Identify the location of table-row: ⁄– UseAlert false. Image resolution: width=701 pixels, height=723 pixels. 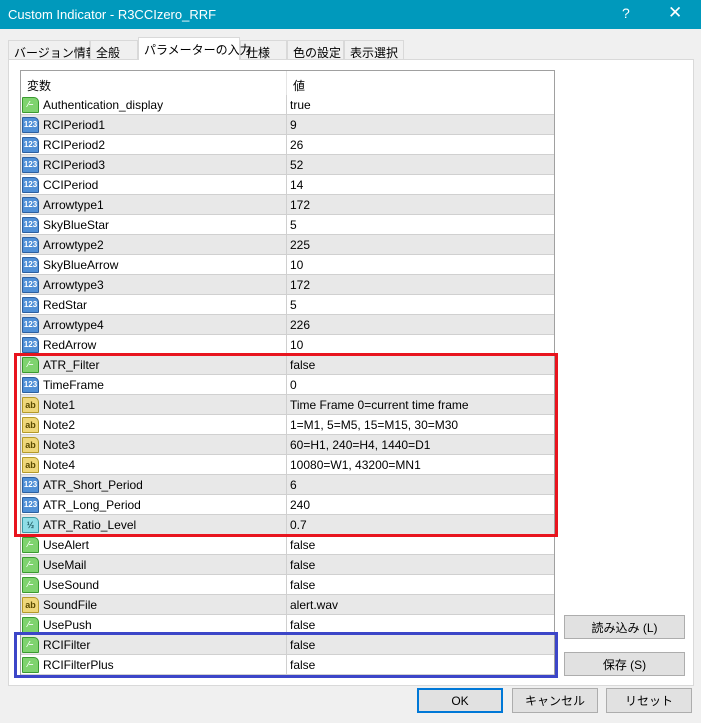
(287, 545).